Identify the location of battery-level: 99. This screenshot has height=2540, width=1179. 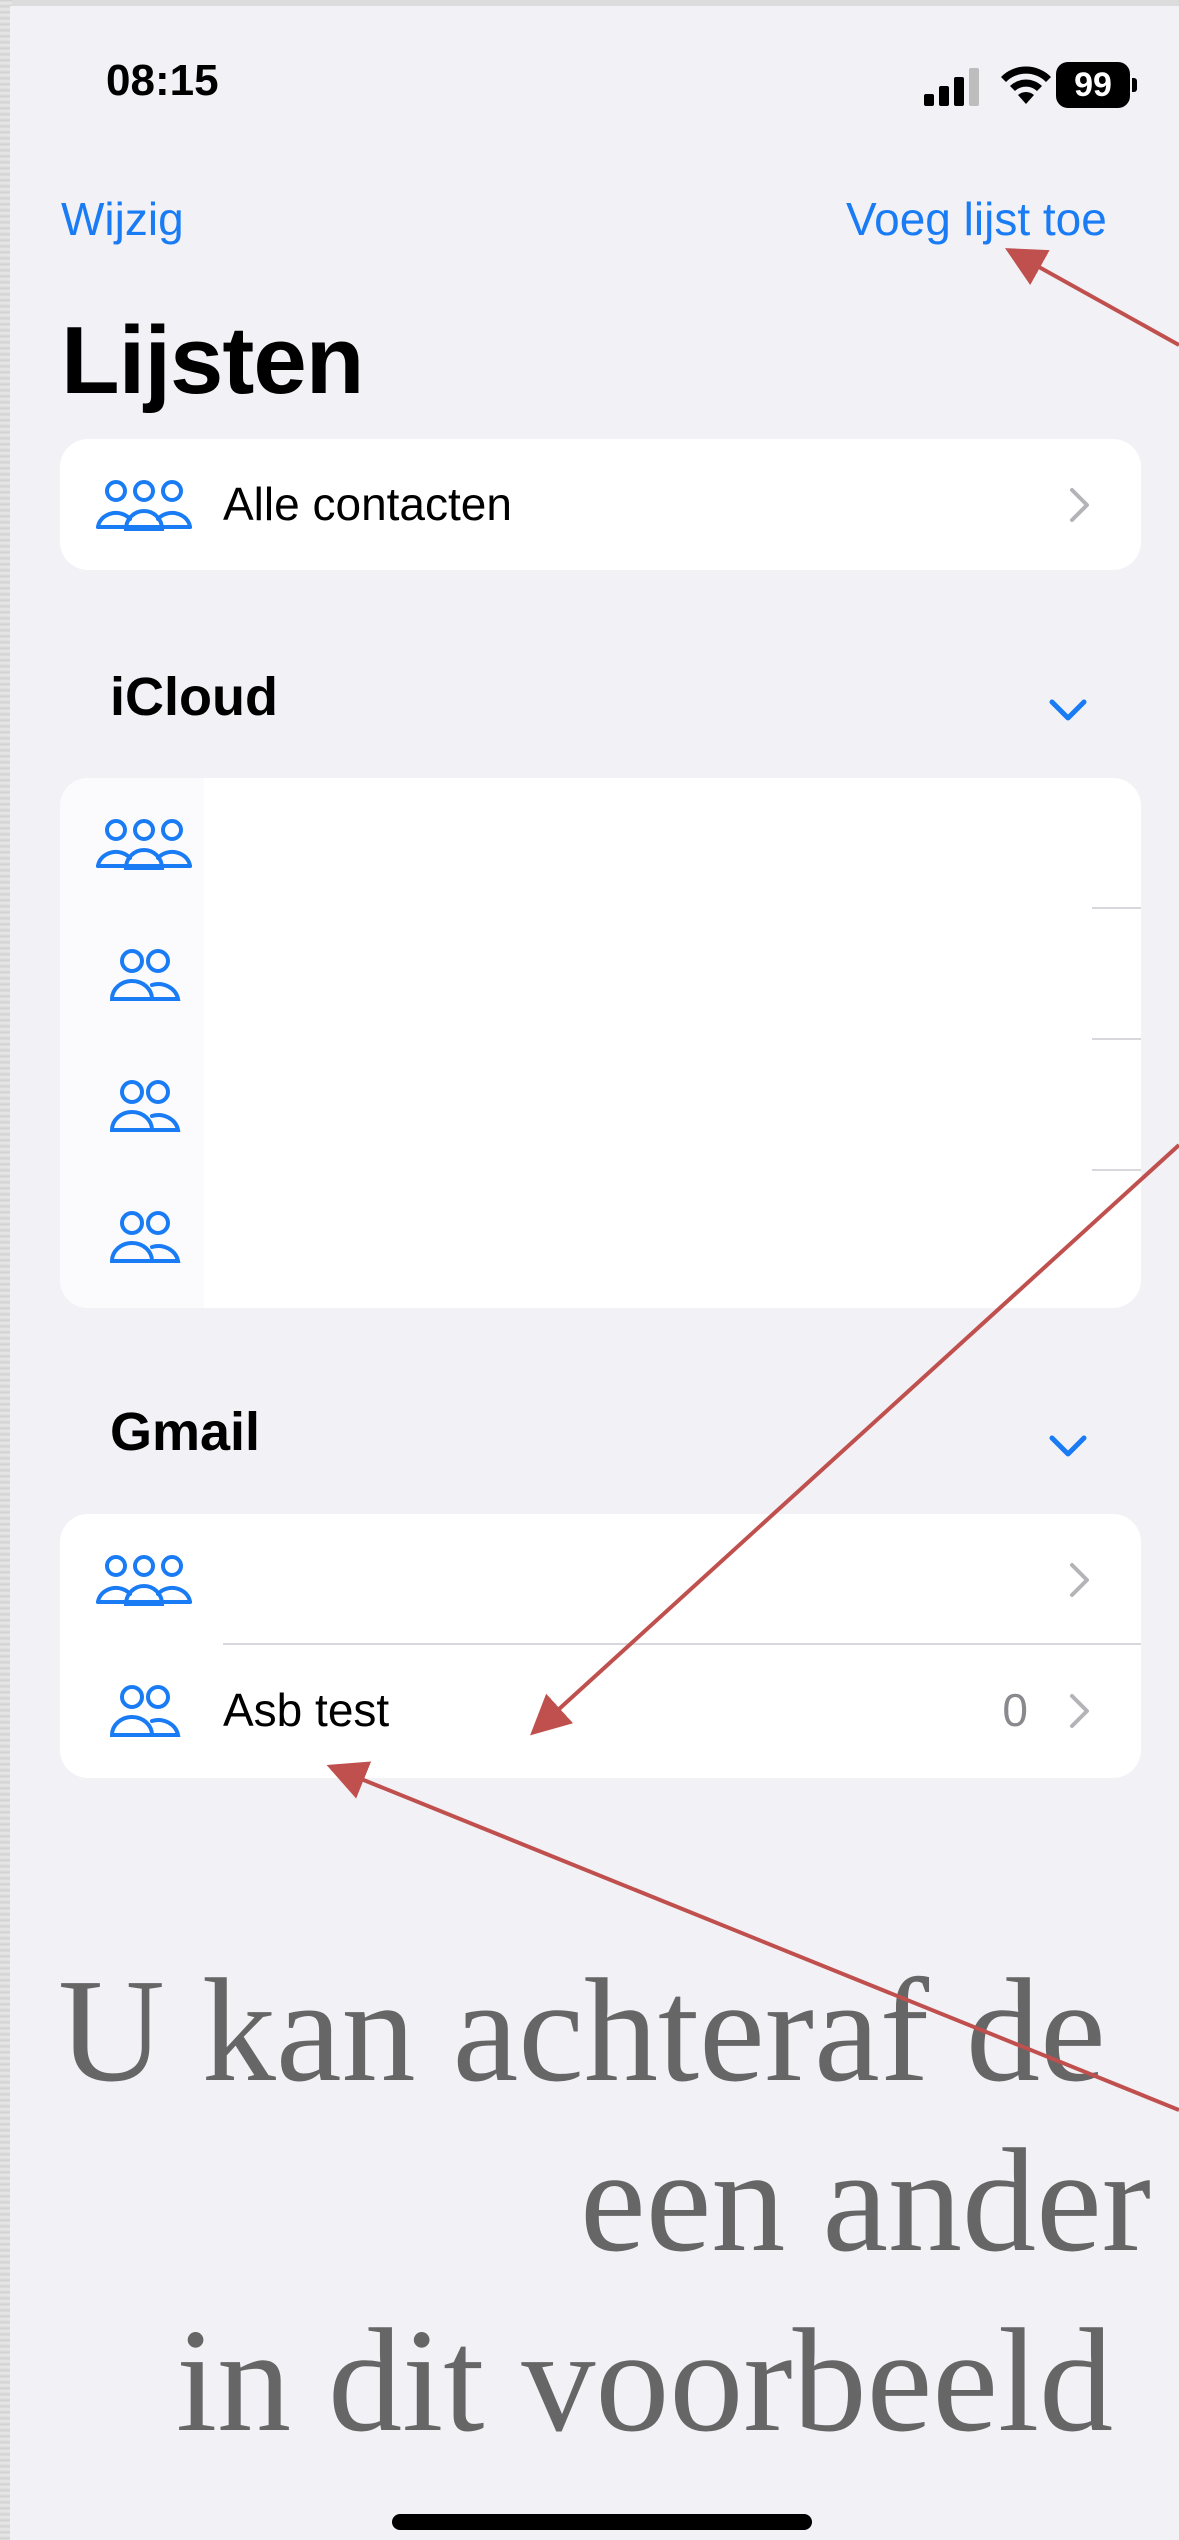
(1093, 85).